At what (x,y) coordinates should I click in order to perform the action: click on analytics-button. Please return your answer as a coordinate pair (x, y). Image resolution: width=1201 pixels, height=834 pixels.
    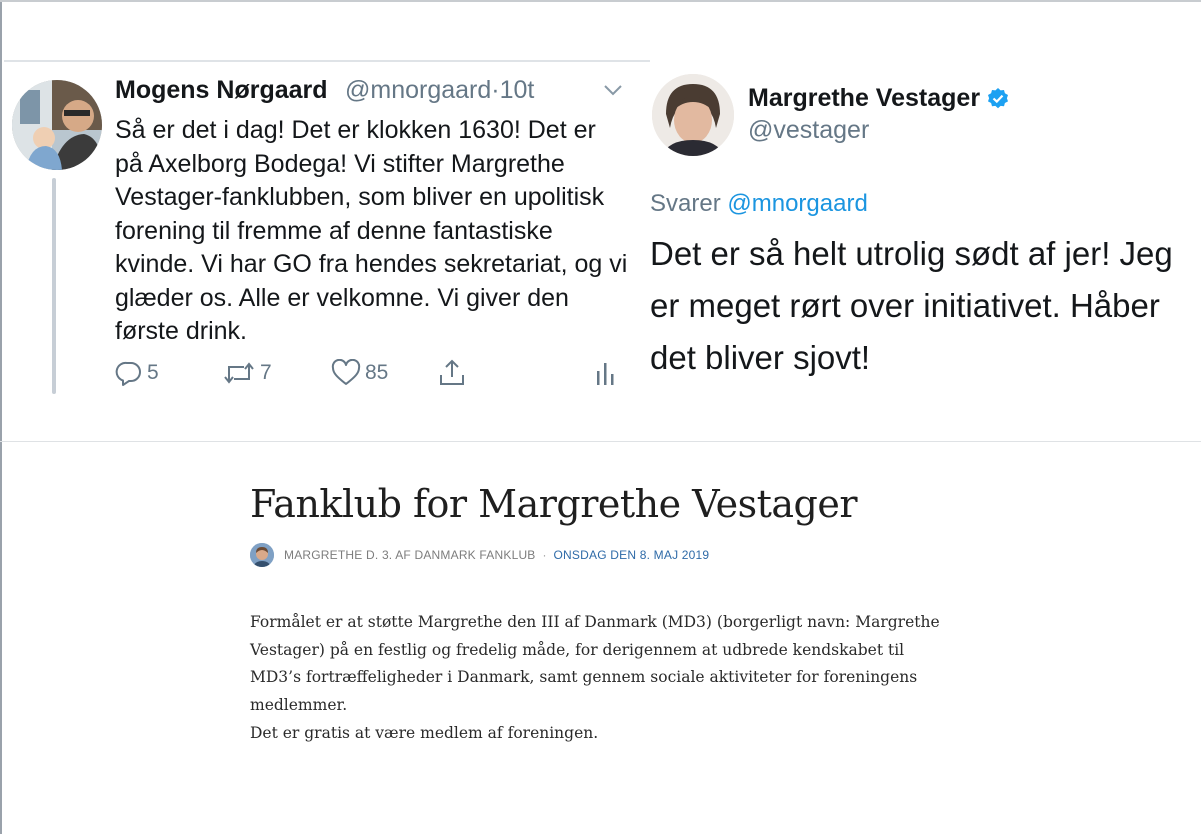
    Looking at the image, I should click on (605, 373).